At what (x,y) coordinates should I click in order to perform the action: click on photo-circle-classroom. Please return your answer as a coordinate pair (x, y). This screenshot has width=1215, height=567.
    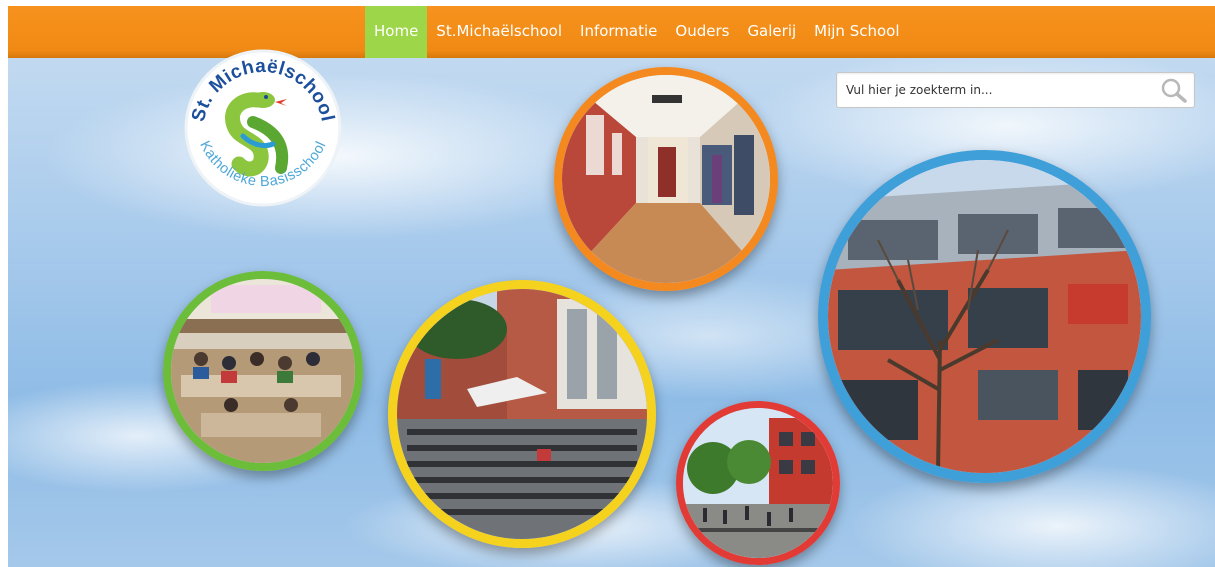
    Looking at the image, I should click on (263, 371).